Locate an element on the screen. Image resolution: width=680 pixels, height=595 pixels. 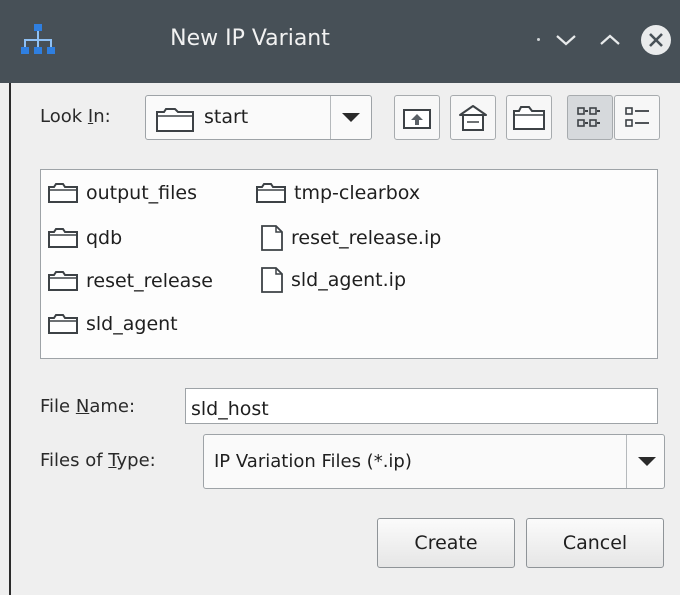
close-button is located at coordinates (656, 40).